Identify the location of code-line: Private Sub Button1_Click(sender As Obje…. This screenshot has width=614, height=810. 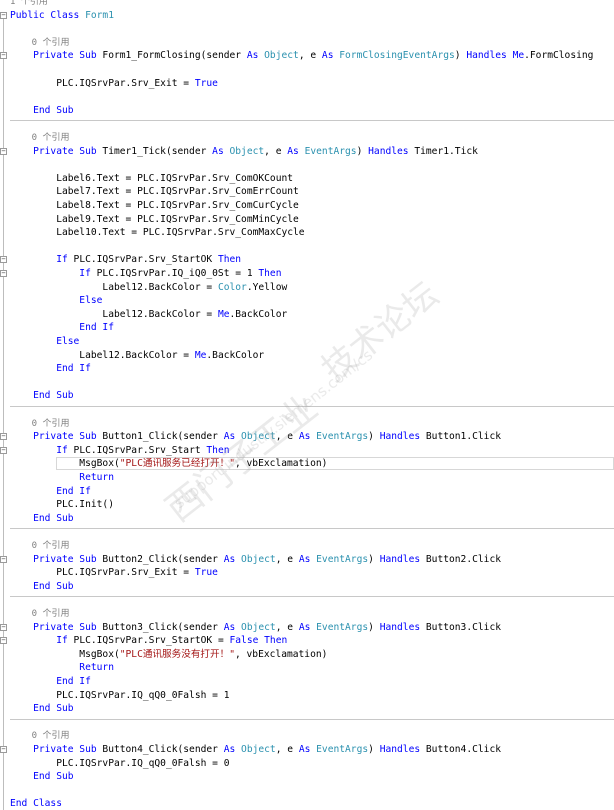
(312, 436).